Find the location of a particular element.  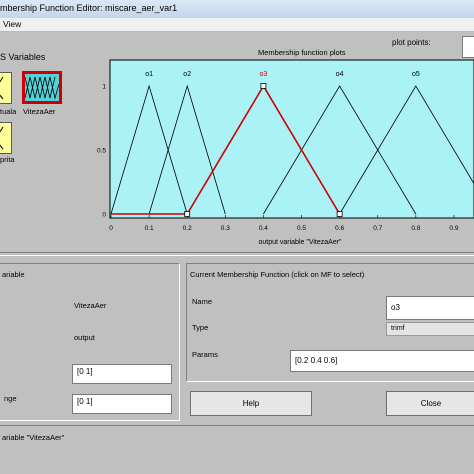

menu-bar: View is located at coordinates (237, 25).